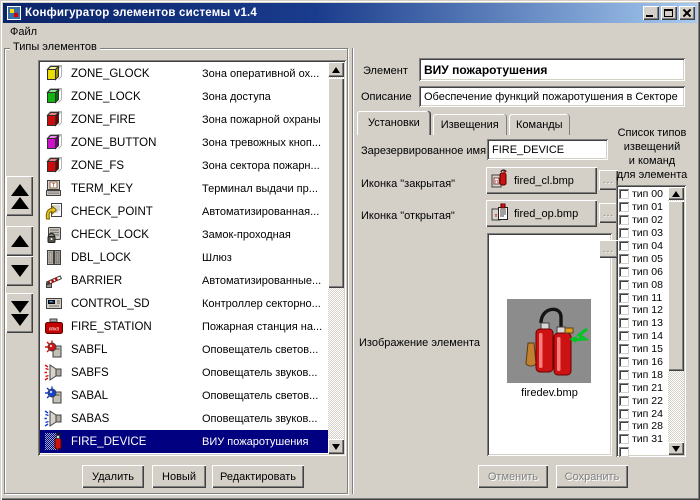 The height and width of the screenshot is (500, 700). I want to click on type-item-1: тип 01, so click(643, 207).